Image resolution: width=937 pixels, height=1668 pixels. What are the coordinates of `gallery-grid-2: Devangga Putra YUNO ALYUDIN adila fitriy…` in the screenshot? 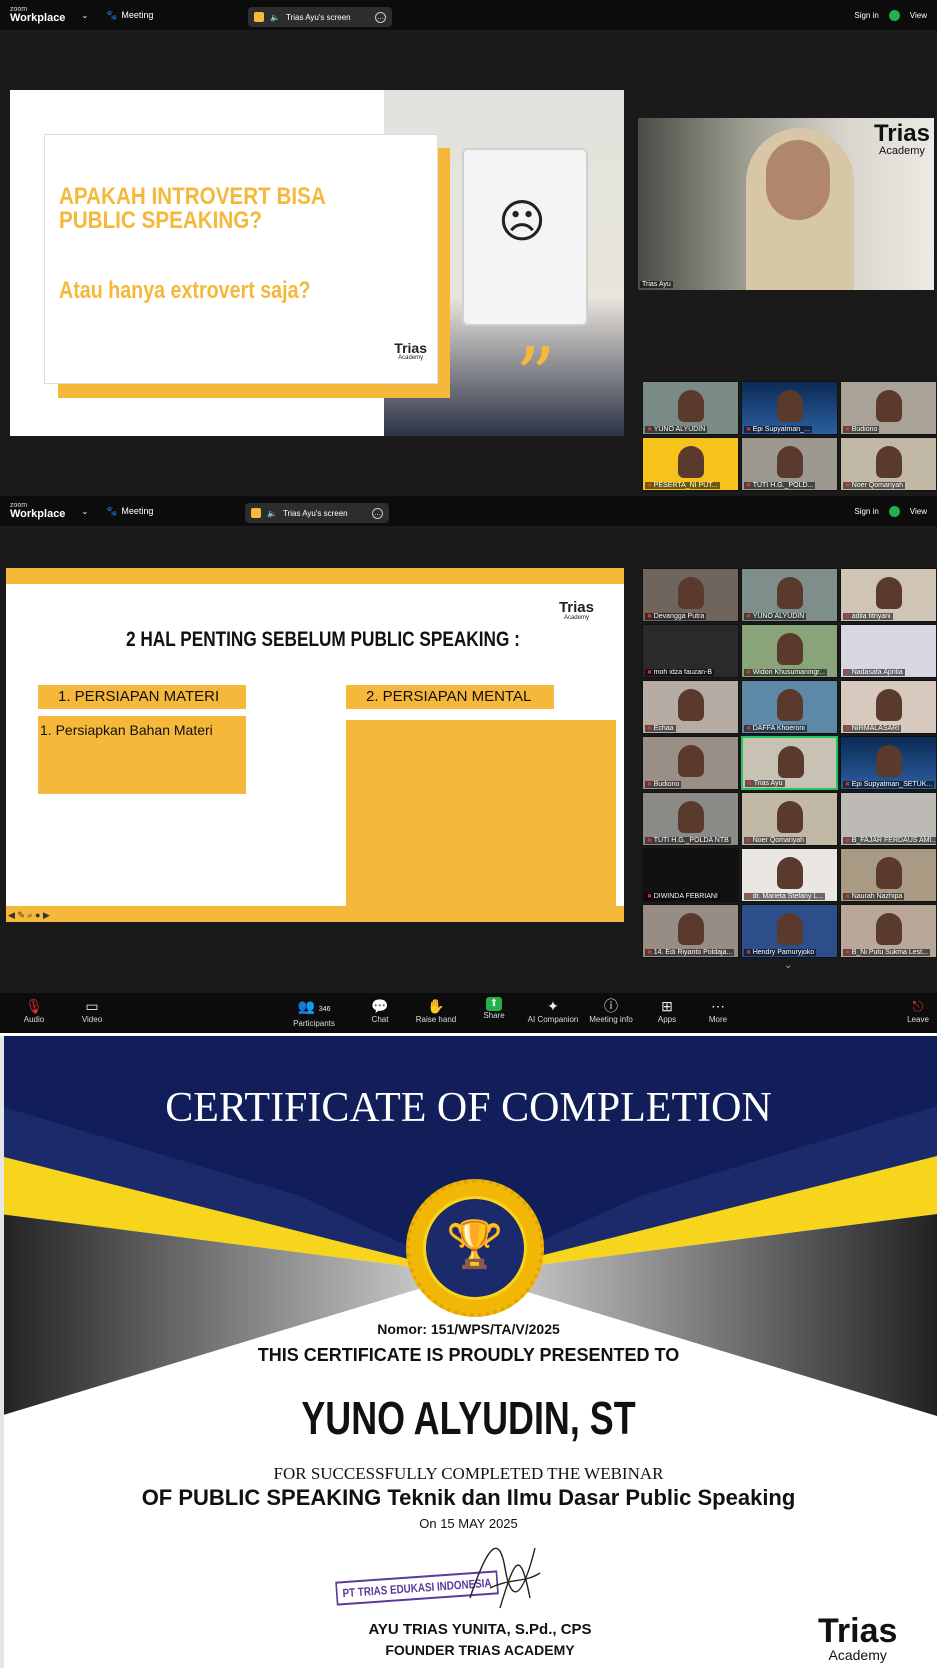 It's located at (789, 763).